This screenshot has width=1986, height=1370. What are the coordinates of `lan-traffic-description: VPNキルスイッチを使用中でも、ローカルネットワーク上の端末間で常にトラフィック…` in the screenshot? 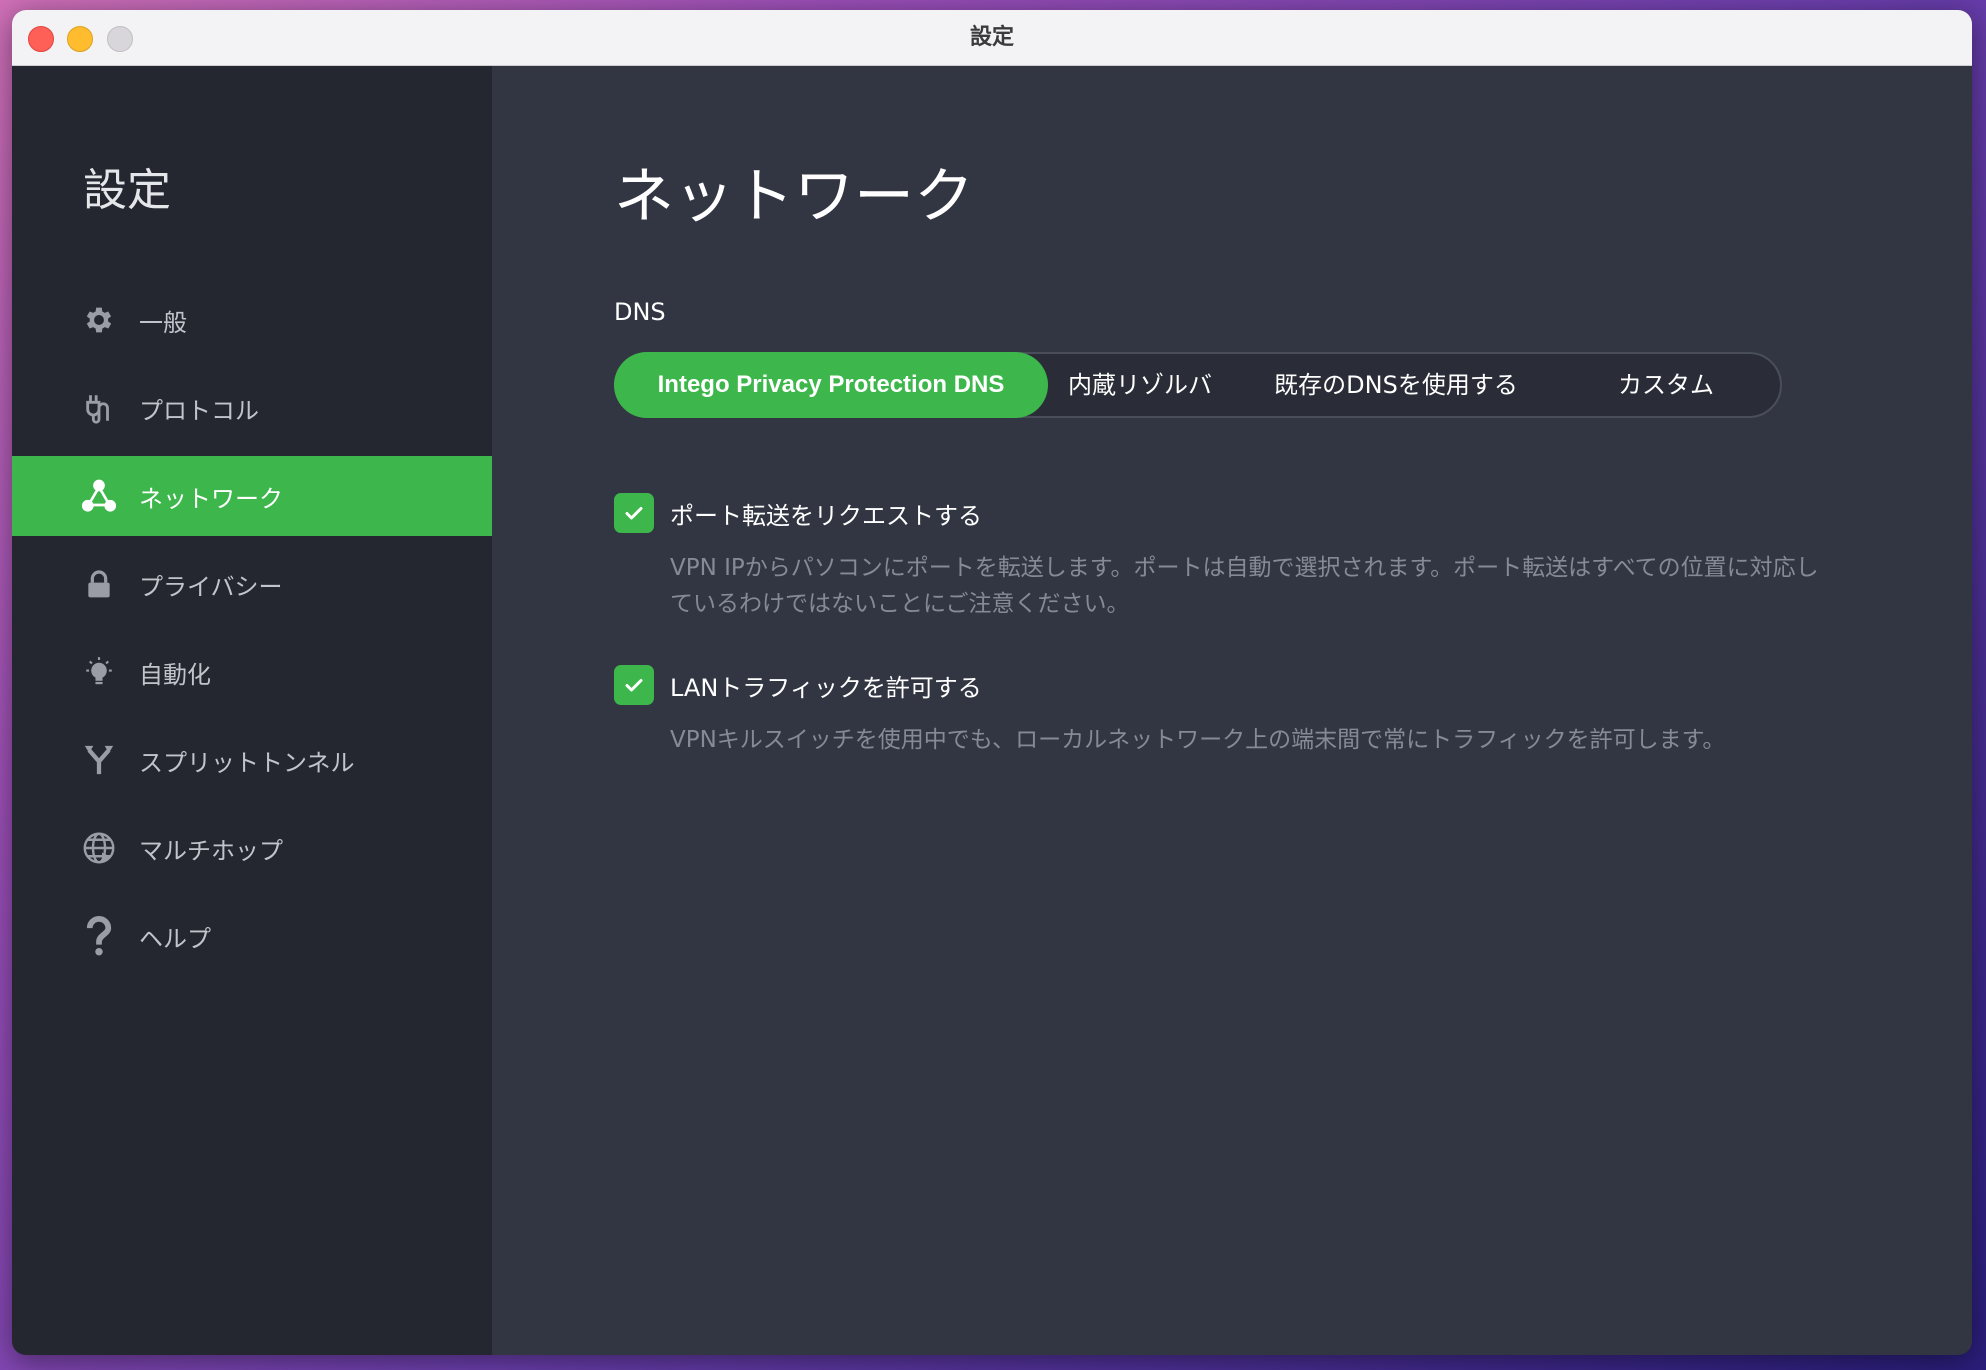 It's located at (1198, 740).